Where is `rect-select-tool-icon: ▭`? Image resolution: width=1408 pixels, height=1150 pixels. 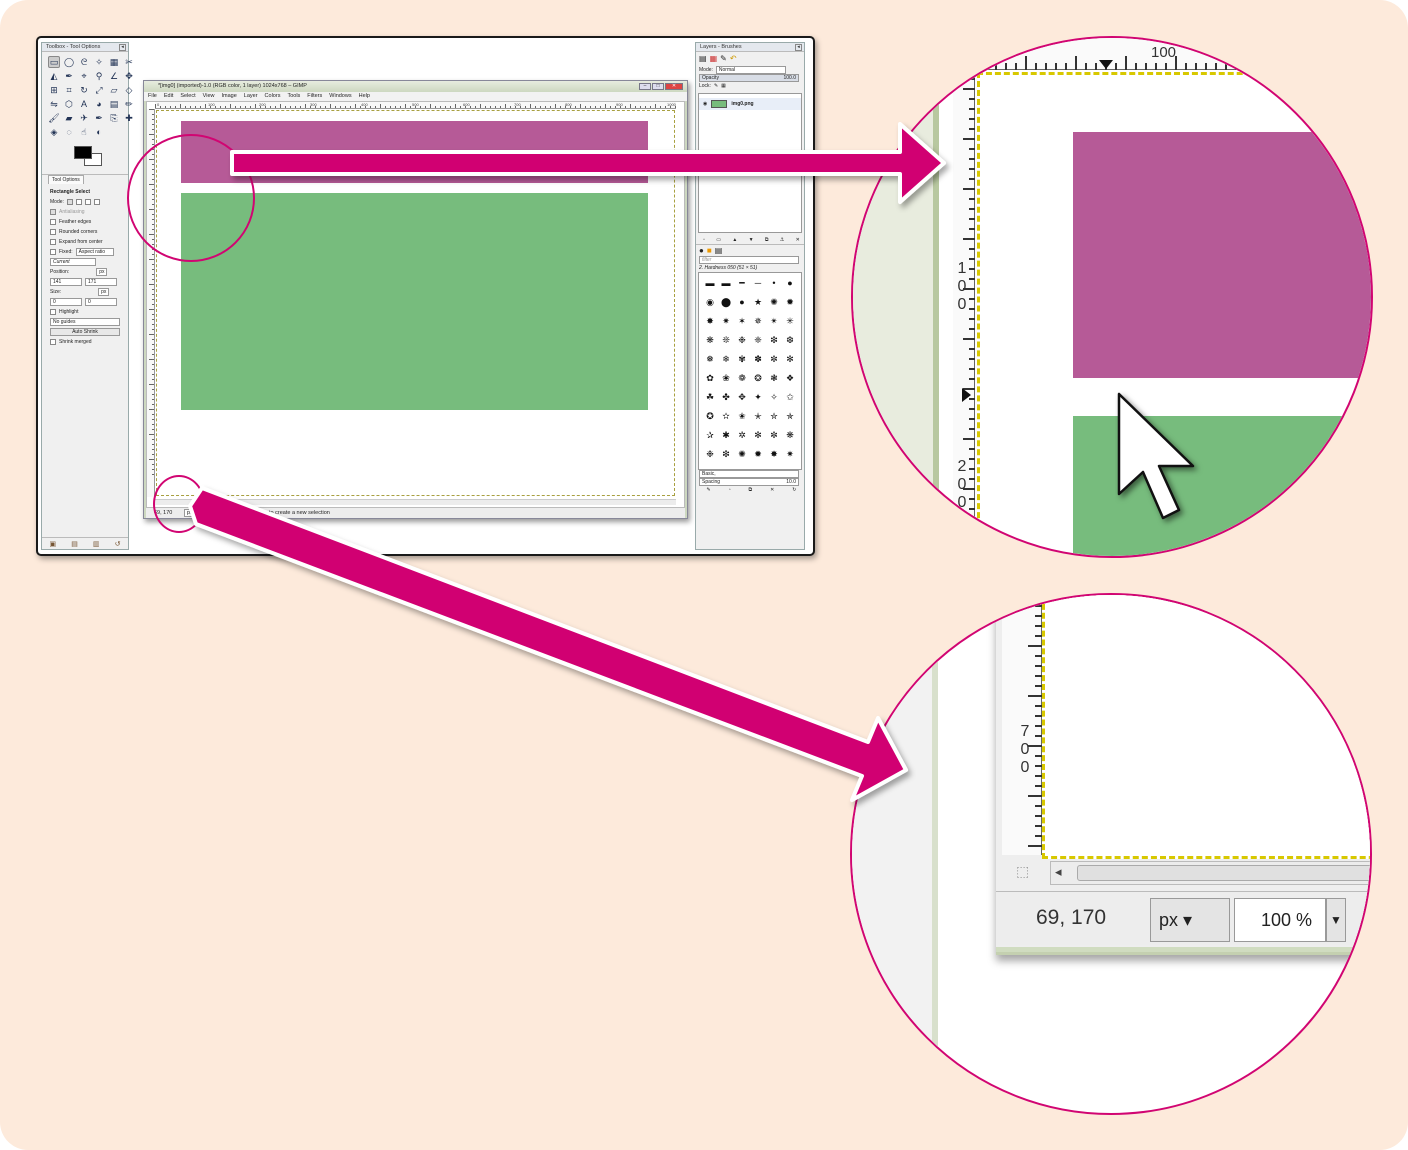
rect-select-tool-icon: ▭ is located at coordinates (54, 62).